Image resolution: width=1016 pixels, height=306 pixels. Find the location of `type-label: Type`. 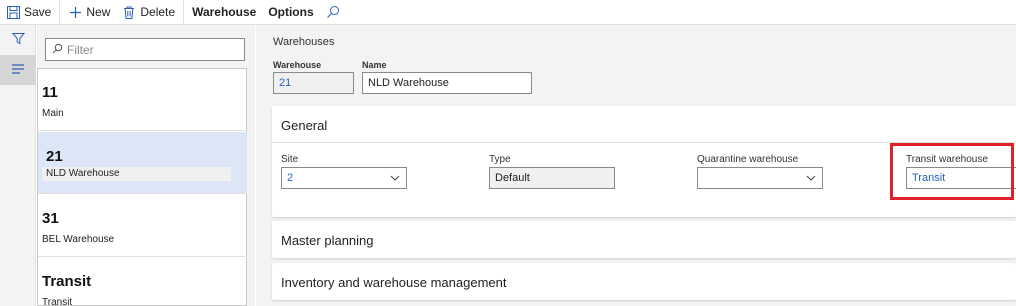

type-label: Type is located at coordinates (500, 159).